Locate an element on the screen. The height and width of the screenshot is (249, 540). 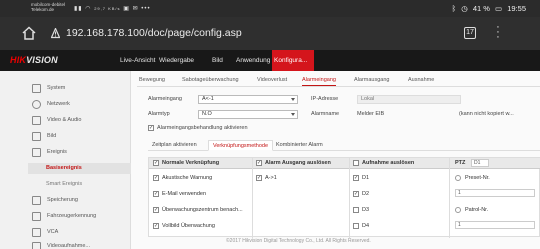
nav-playback: Wiedergabe is located at coordinates (176, 60).